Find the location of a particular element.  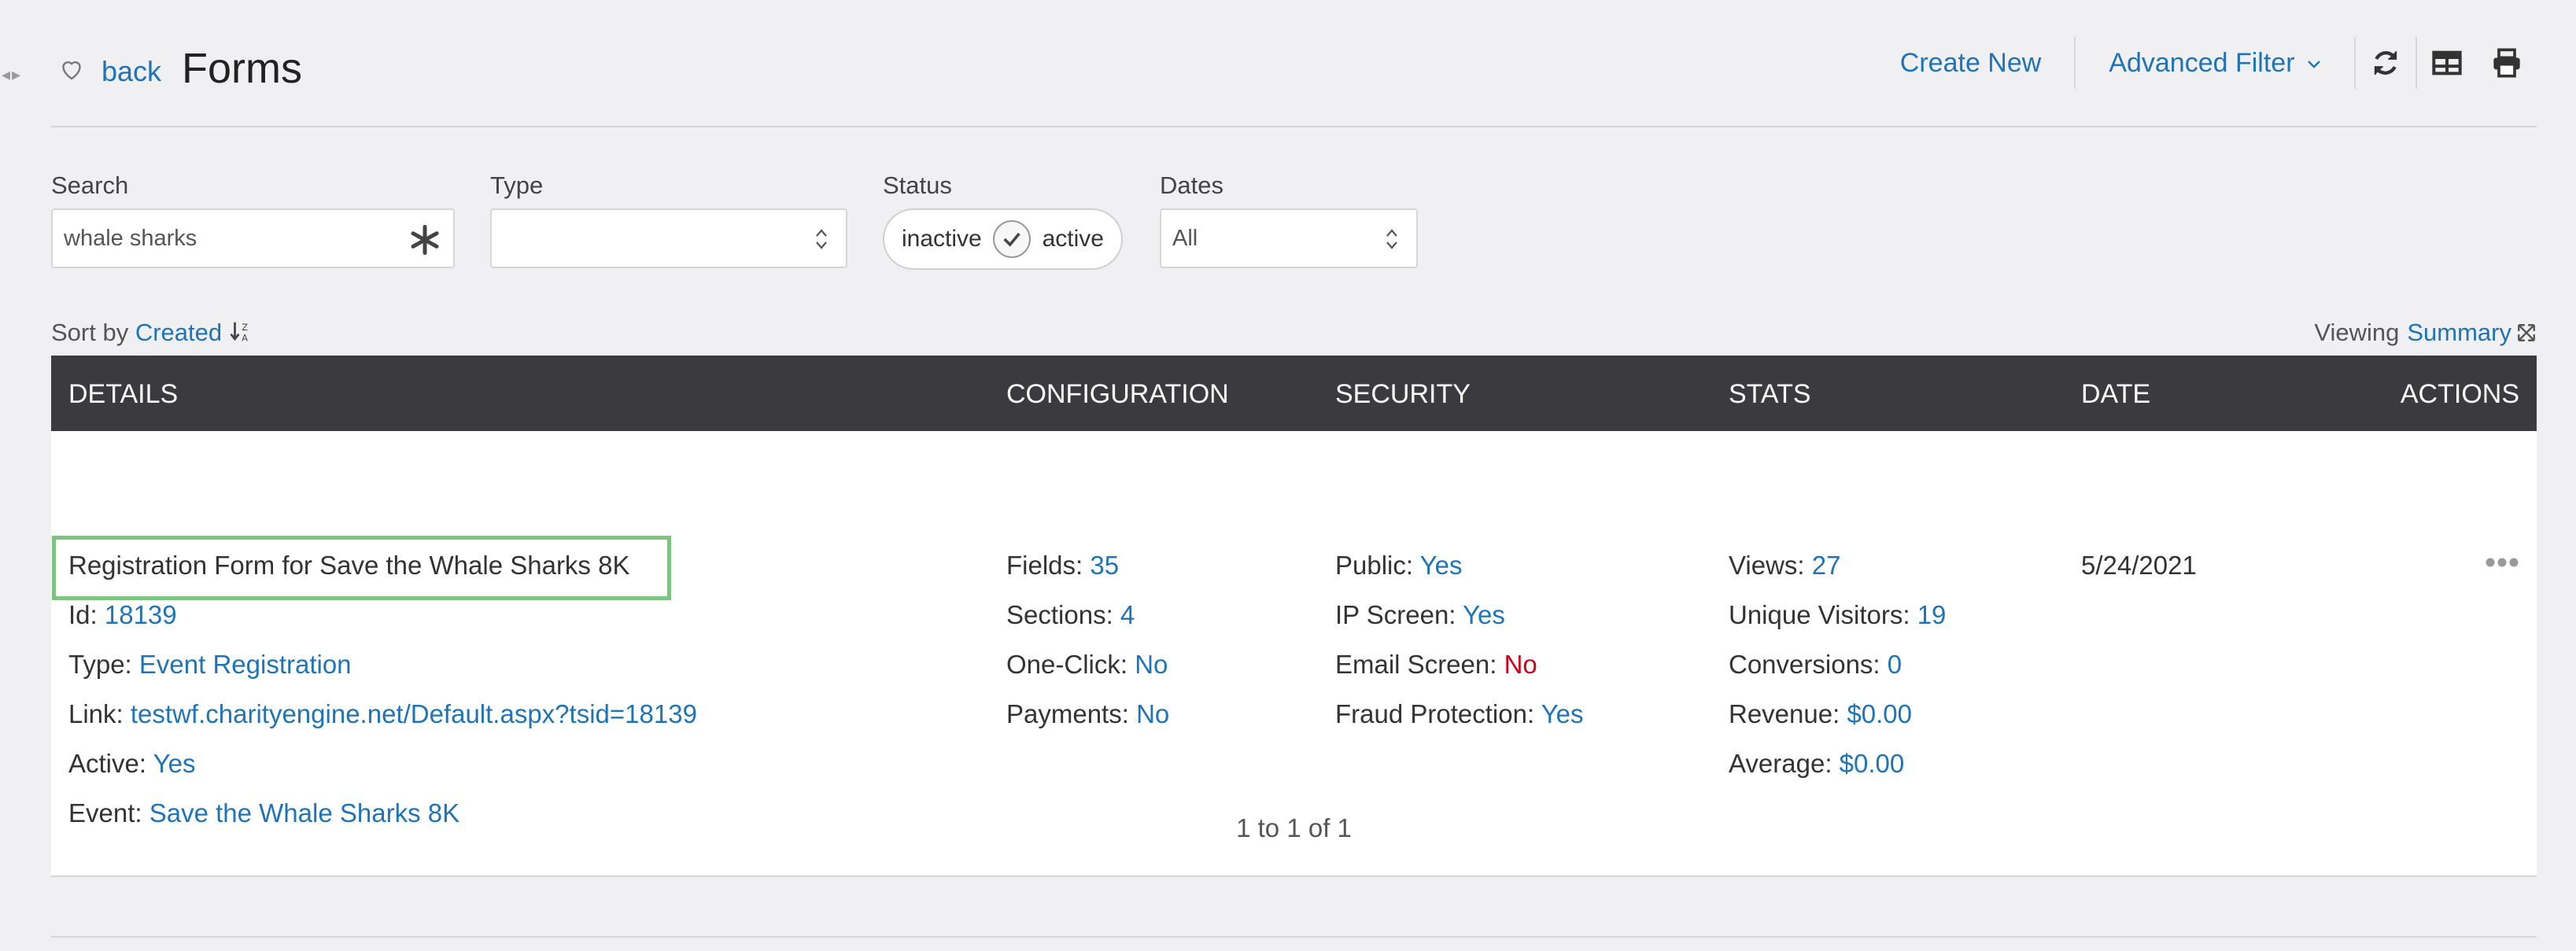

conv-value: 0 is located at coordinates (1895, 665).